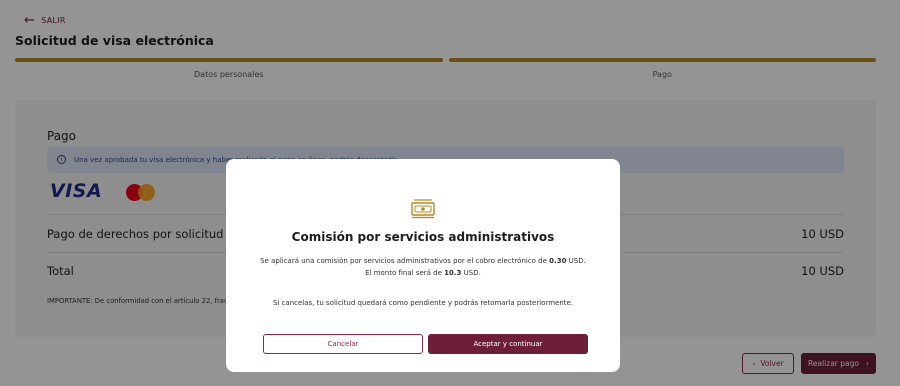 This screenshot has width=900, height=386. I want to click on cancel-button: Cancelar, so click(343, 344).